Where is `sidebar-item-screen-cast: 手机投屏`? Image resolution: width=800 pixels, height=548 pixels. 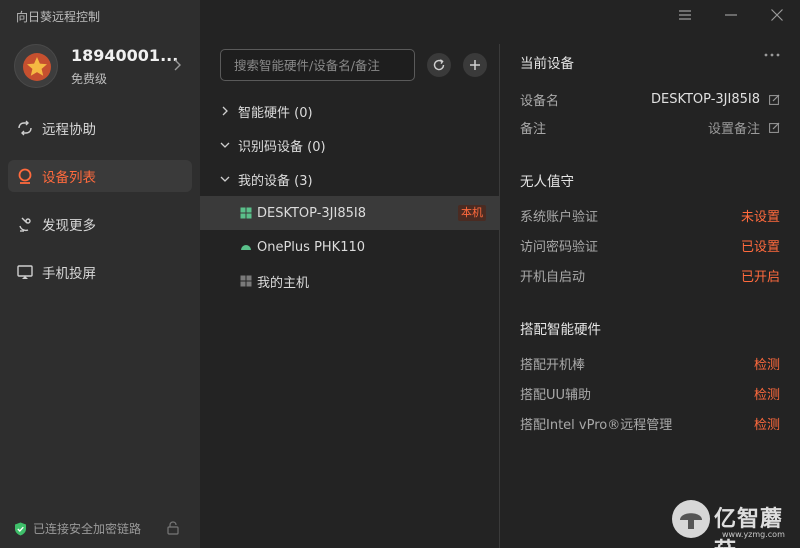 sidebar-item-screen-cast: 手机投屏 is located at coordinates (100, 272).